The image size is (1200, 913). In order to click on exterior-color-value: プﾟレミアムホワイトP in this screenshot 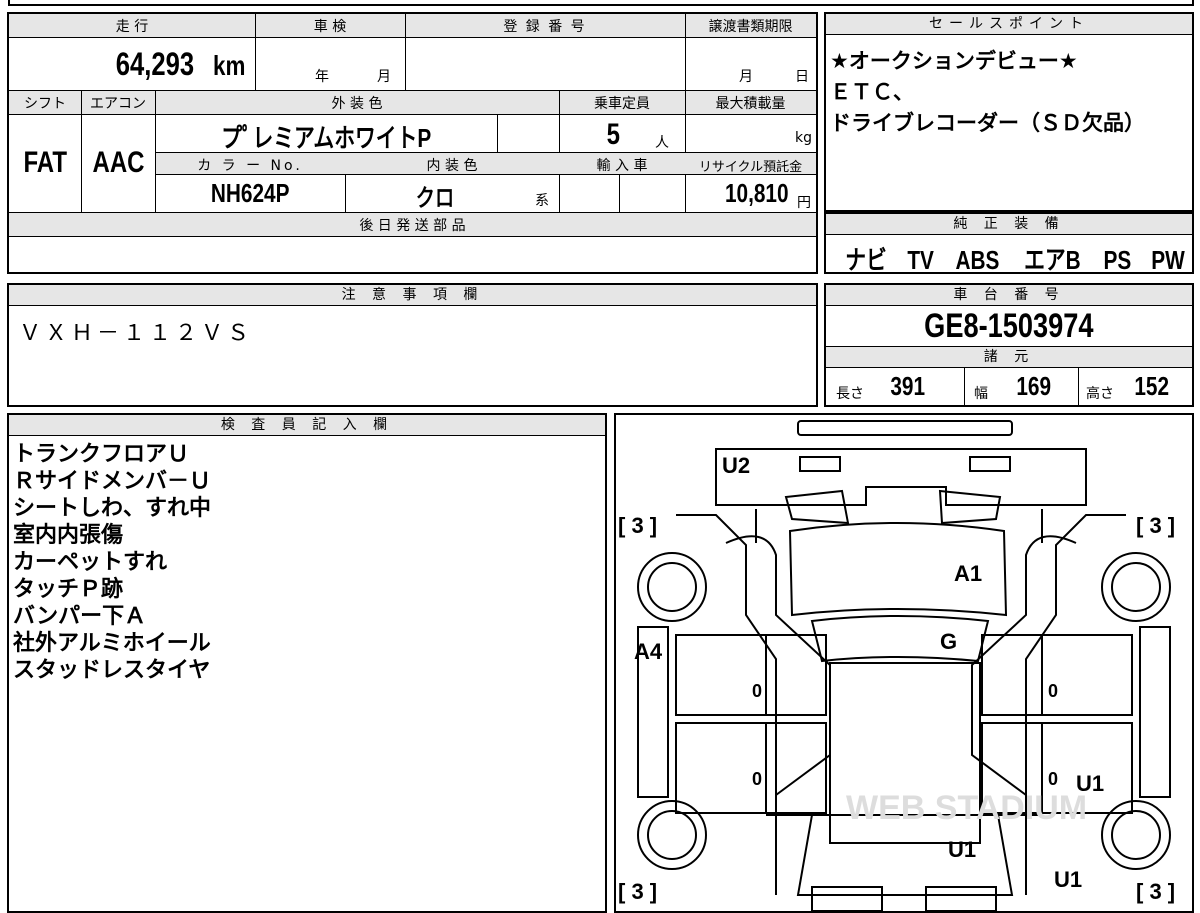, I will do `click(326, 138)`.